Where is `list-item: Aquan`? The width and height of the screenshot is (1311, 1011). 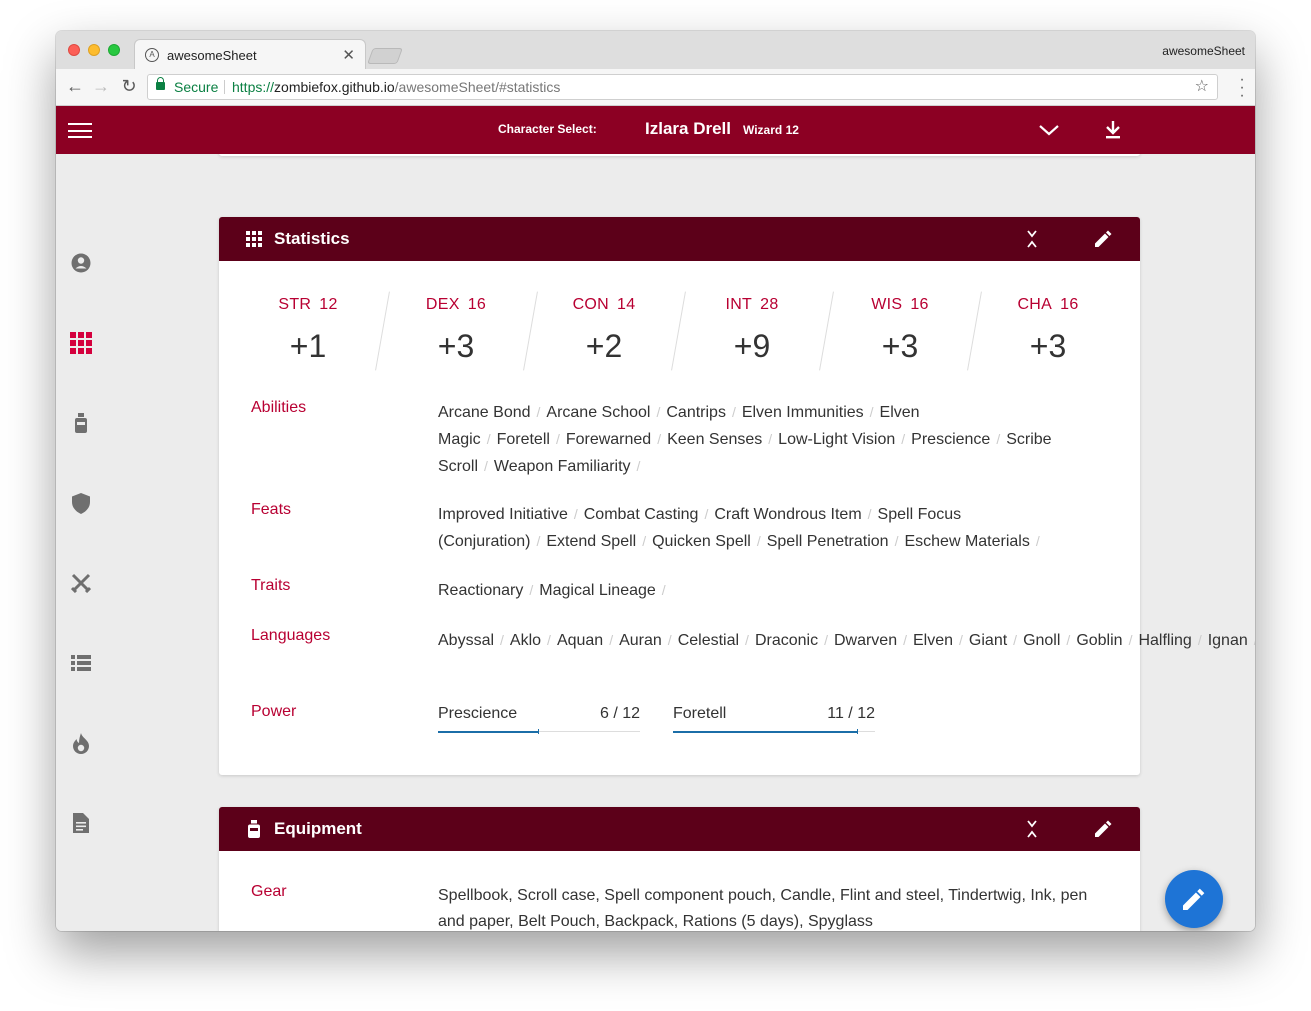
list-item: Aquan is located at coordinates (580, 640).